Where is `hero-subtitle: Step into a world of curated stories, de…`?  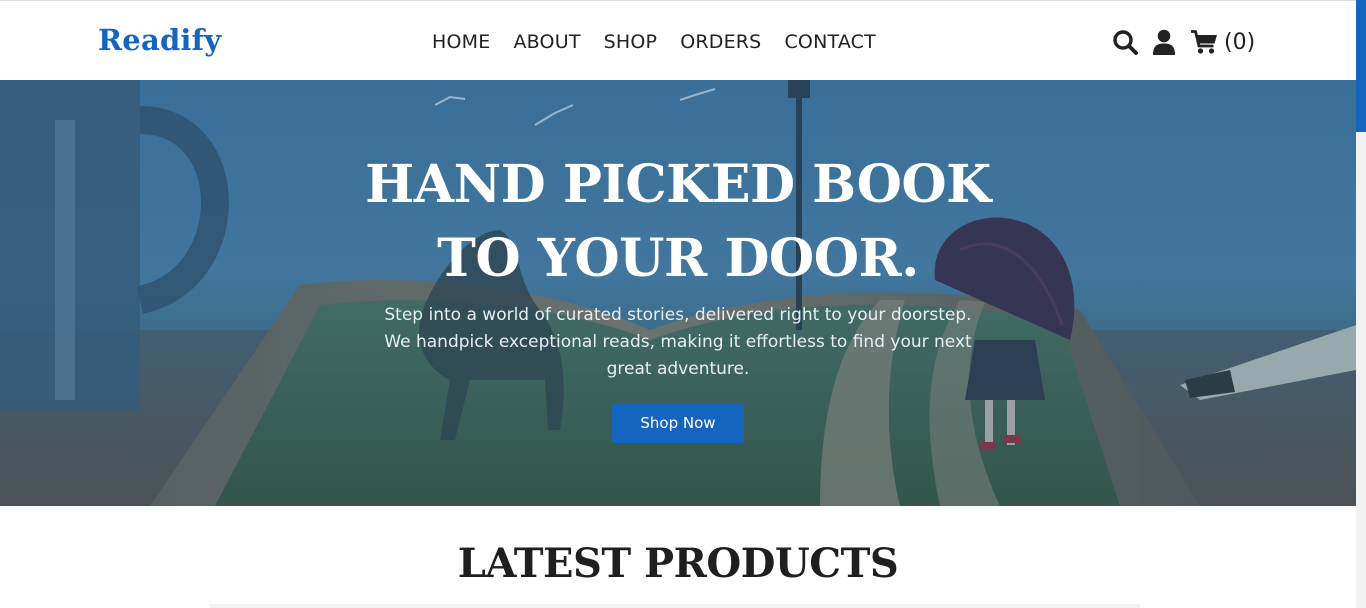
hero-subtitle: Step into a world of curated stories, de… is located at coordinates (678, 342).